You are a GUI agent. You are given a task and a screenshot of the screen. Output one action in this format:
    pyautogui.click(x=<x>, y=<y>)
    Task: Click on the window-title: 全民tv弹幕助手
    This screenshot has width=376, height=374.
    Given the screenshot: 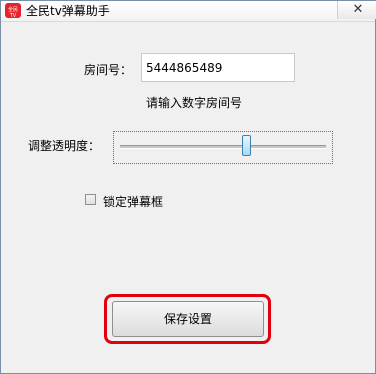 What is the action you would take?
    pyautogui.click(x=68, y=11)
    